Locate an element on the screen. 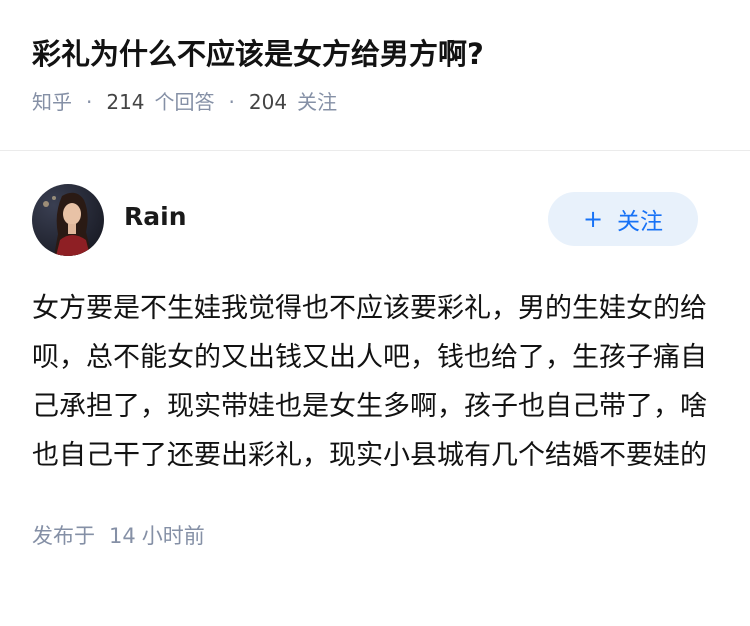 This screenshot has height=626, width=750. avatar is located at coordinates (68, 220).